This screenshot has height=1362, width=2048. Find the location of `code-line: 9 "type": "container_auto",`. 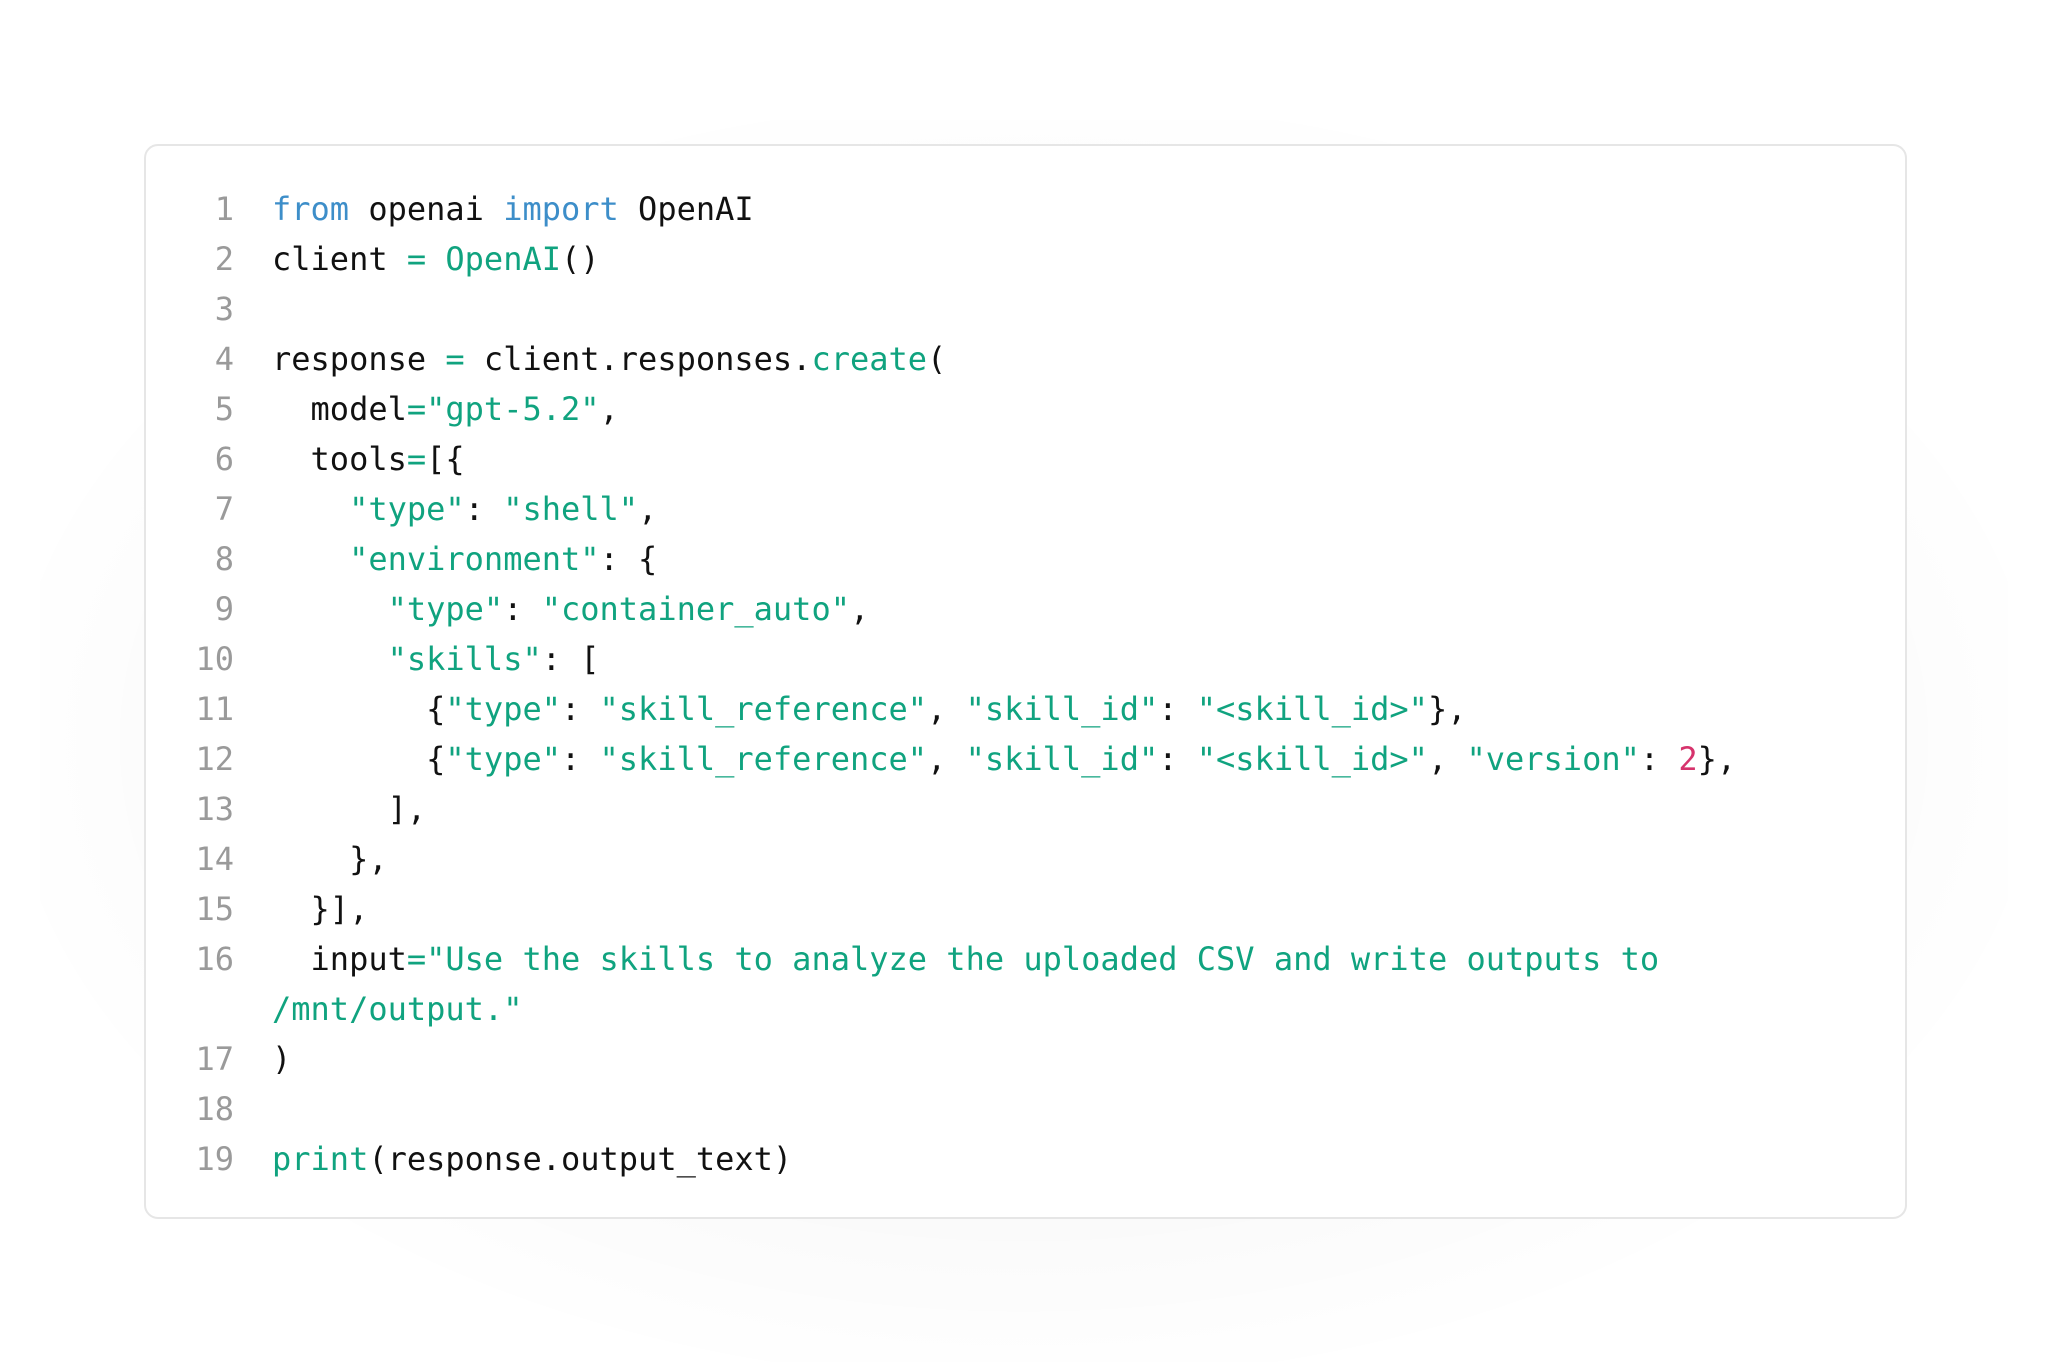

code-line: 9 "type": "container_auto", is located at coordinates (1025, 609).